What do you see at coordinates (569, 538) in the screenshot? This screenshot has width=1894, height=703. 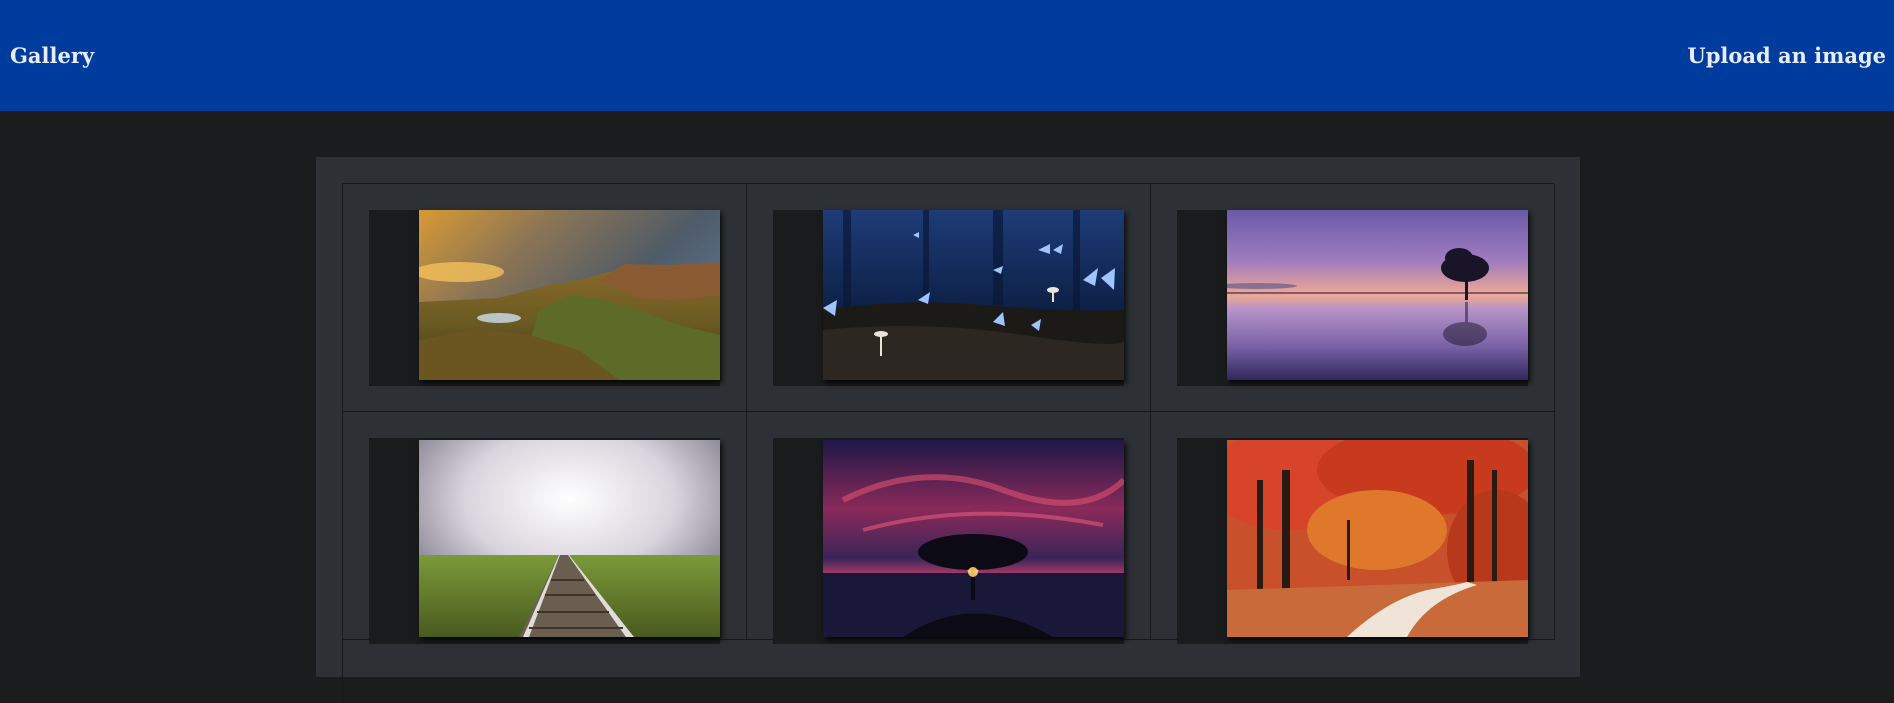 I see `gallery-image-railway-tracks` at bounding box center [569, 538].